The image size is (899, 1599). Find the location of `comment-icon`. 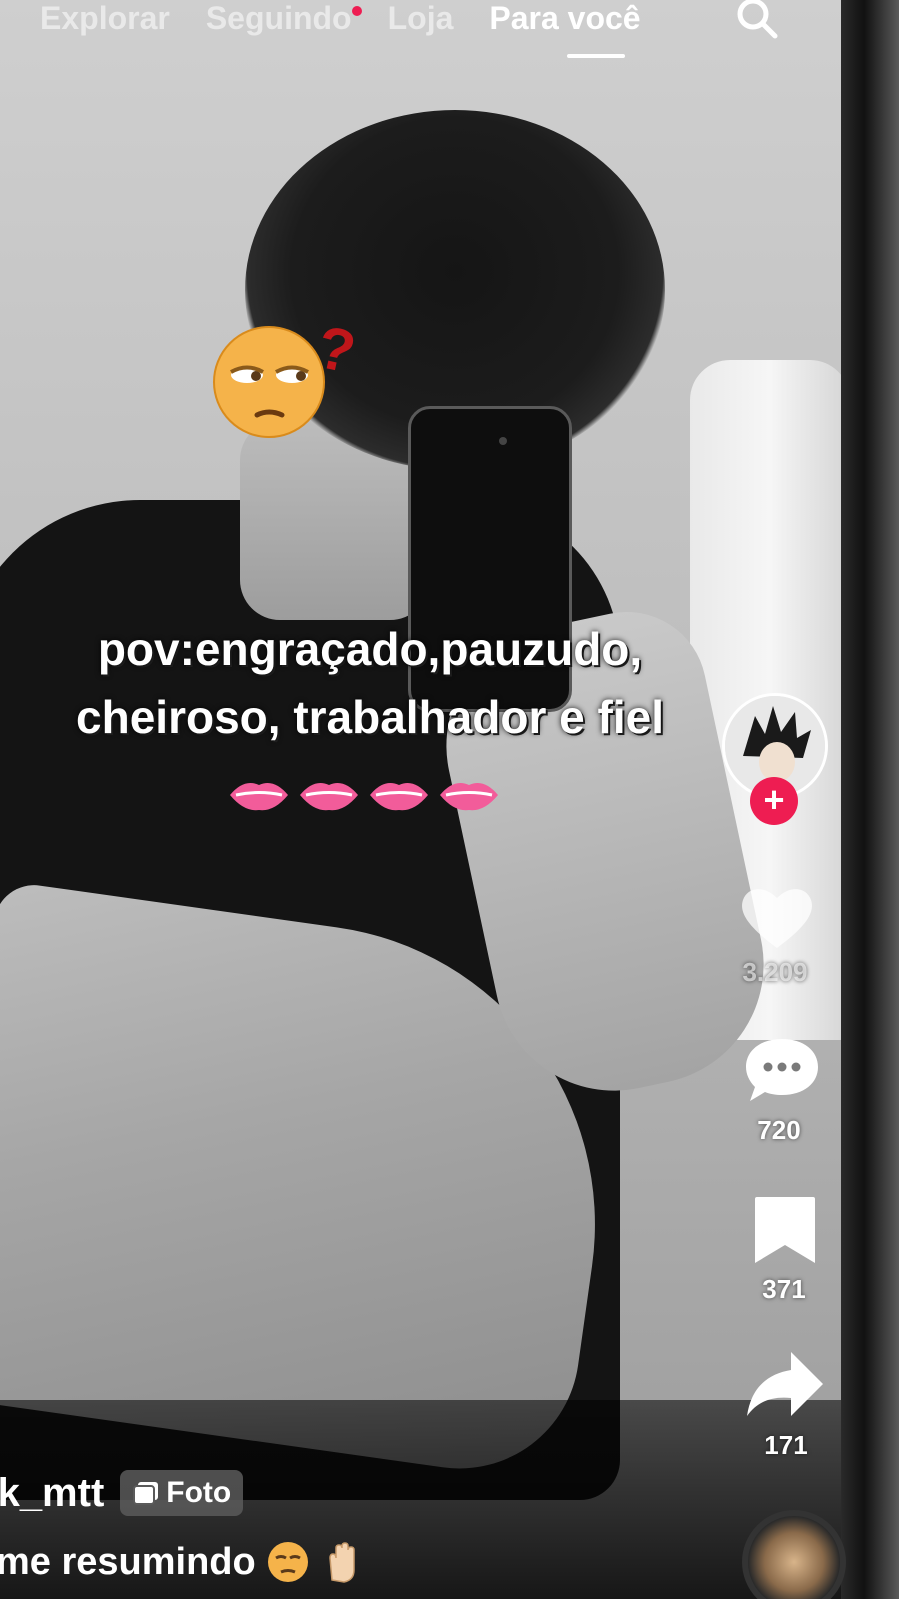

comment-icon is located at coordinates (782, 1070).